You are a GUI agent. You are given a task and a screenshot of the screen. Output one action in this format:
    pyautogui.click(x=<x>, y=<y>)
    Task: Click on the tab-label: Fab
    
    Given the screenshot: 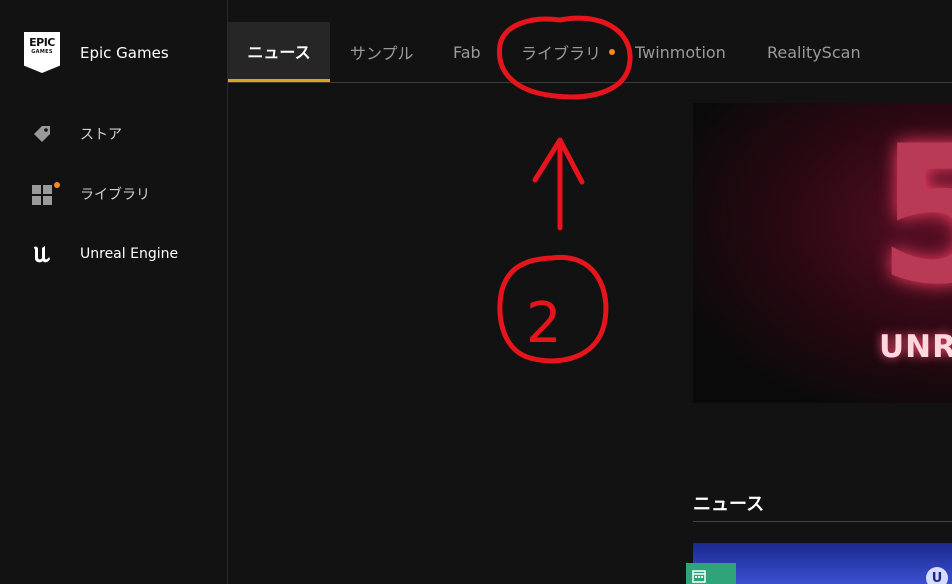 What is the action you would take?
    pyautogui.click(x=467, y=52)
    